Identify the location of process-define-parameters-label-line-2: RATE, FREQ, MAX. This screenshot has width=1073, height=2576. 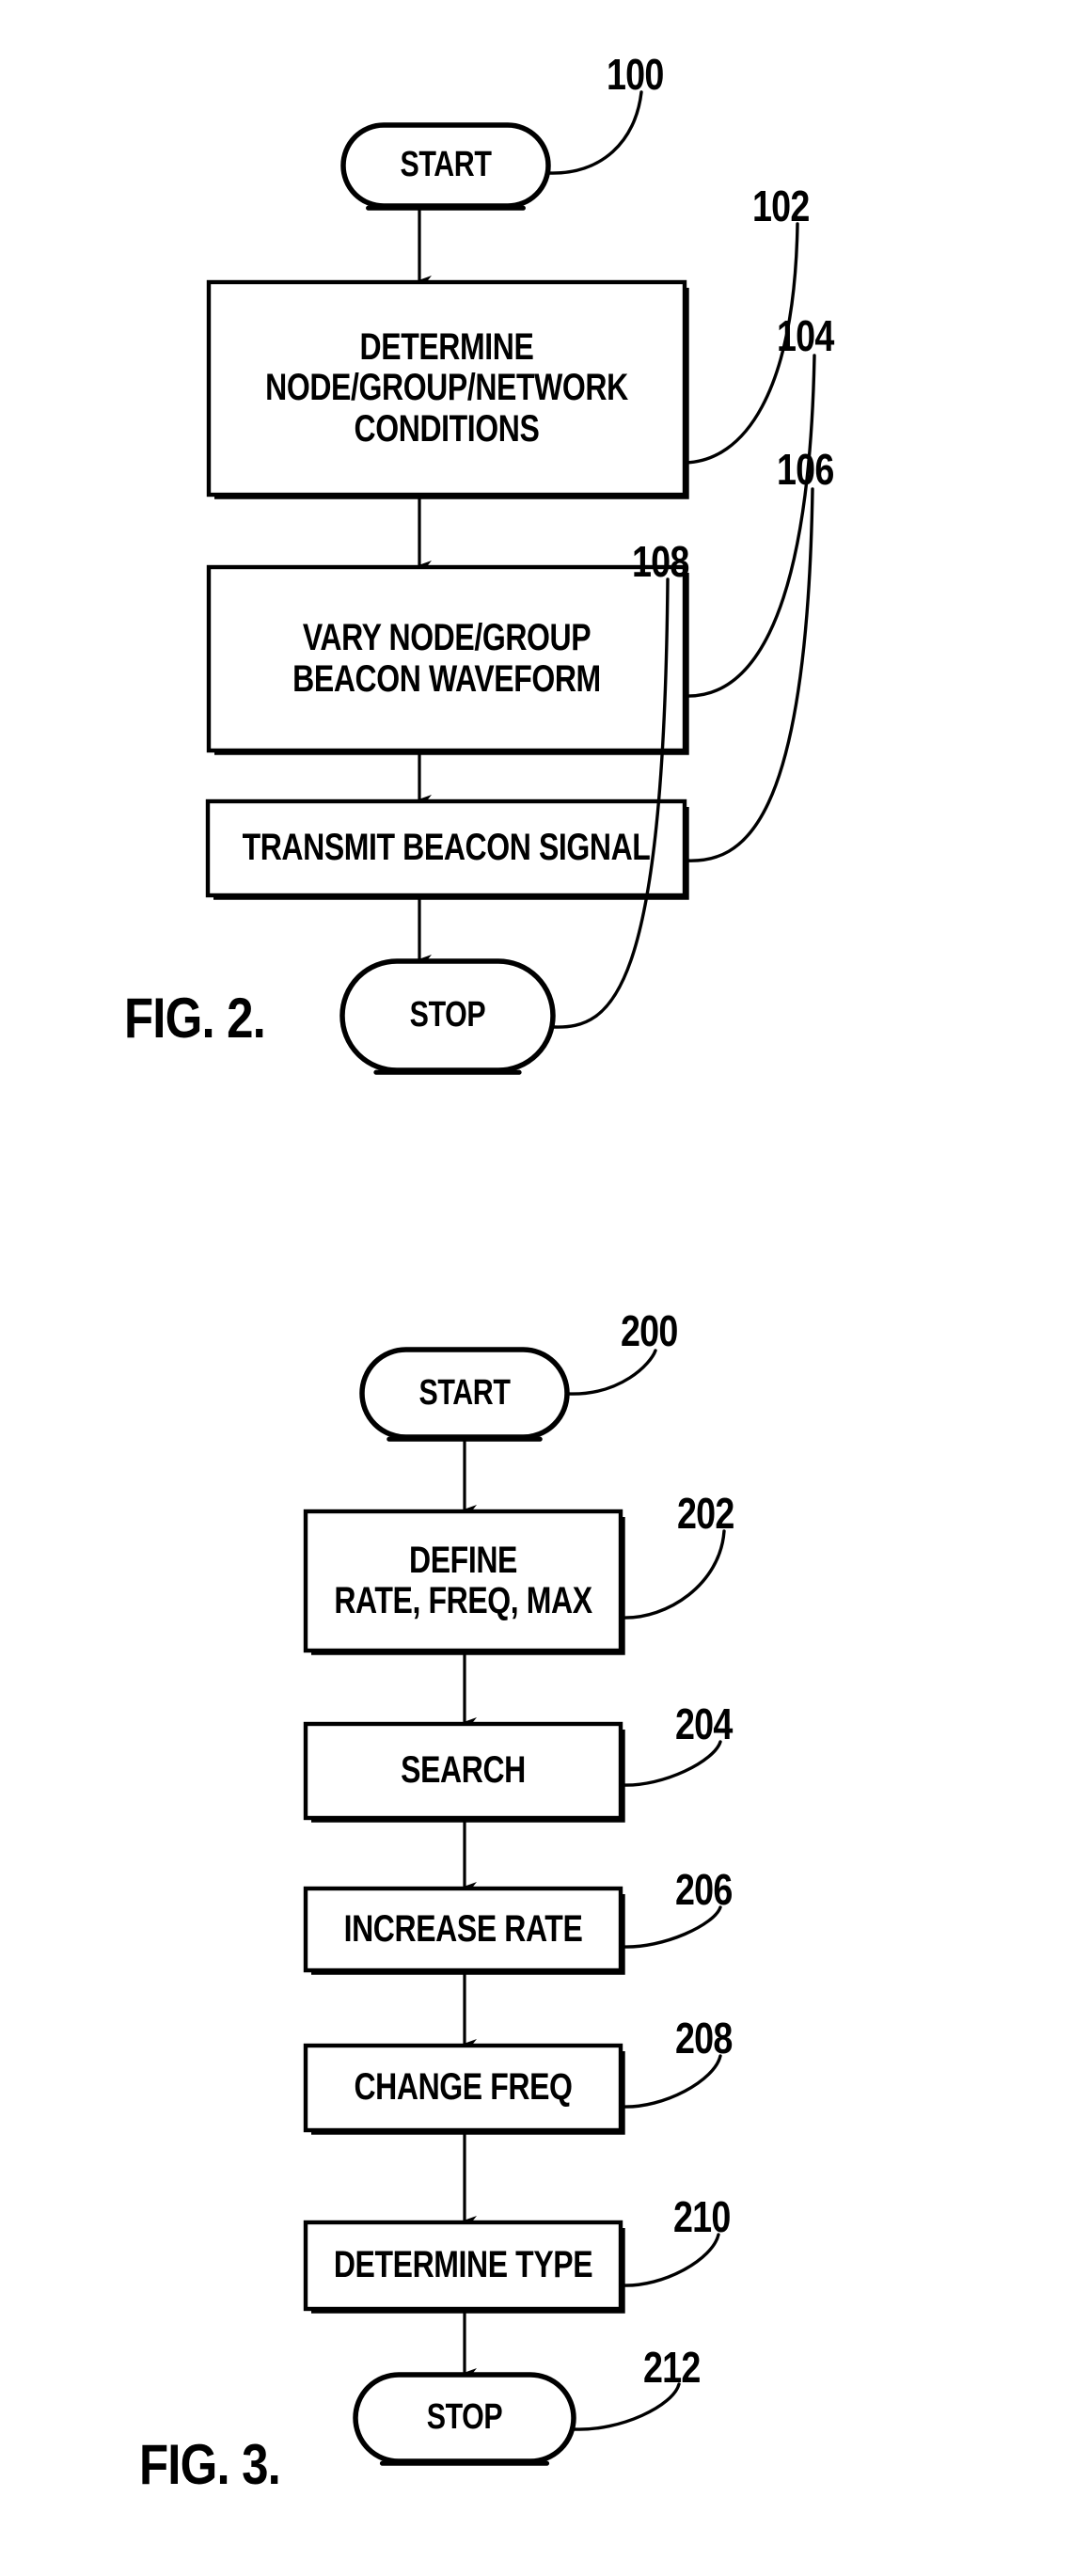
(463, 1600).